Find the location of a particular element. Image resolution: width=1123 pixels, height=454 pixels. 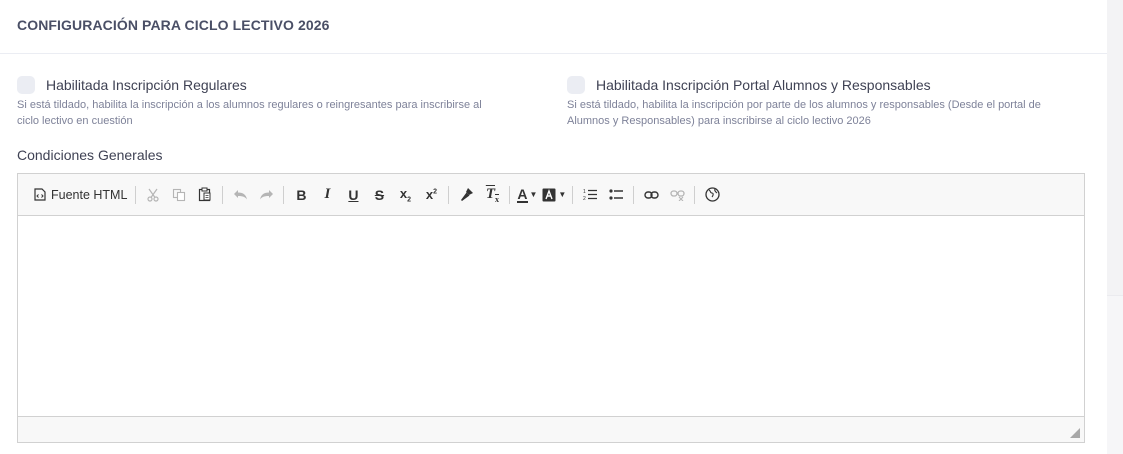

source-html-button: Fuente HTML is located at coordinates (80, 195).